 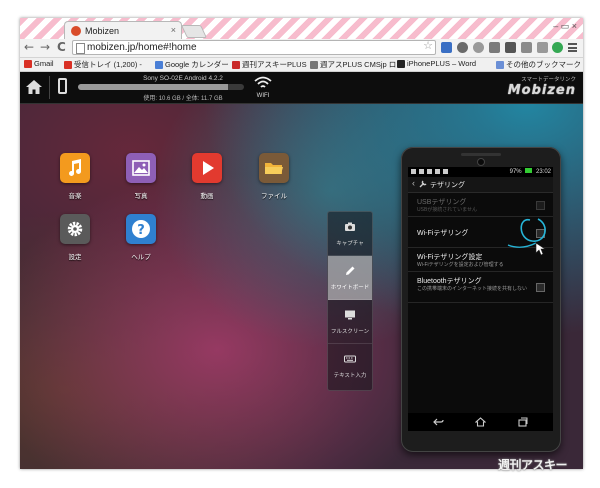 I want to click on capture-tool-button: キャプチャ, so click(x=350, y=234).